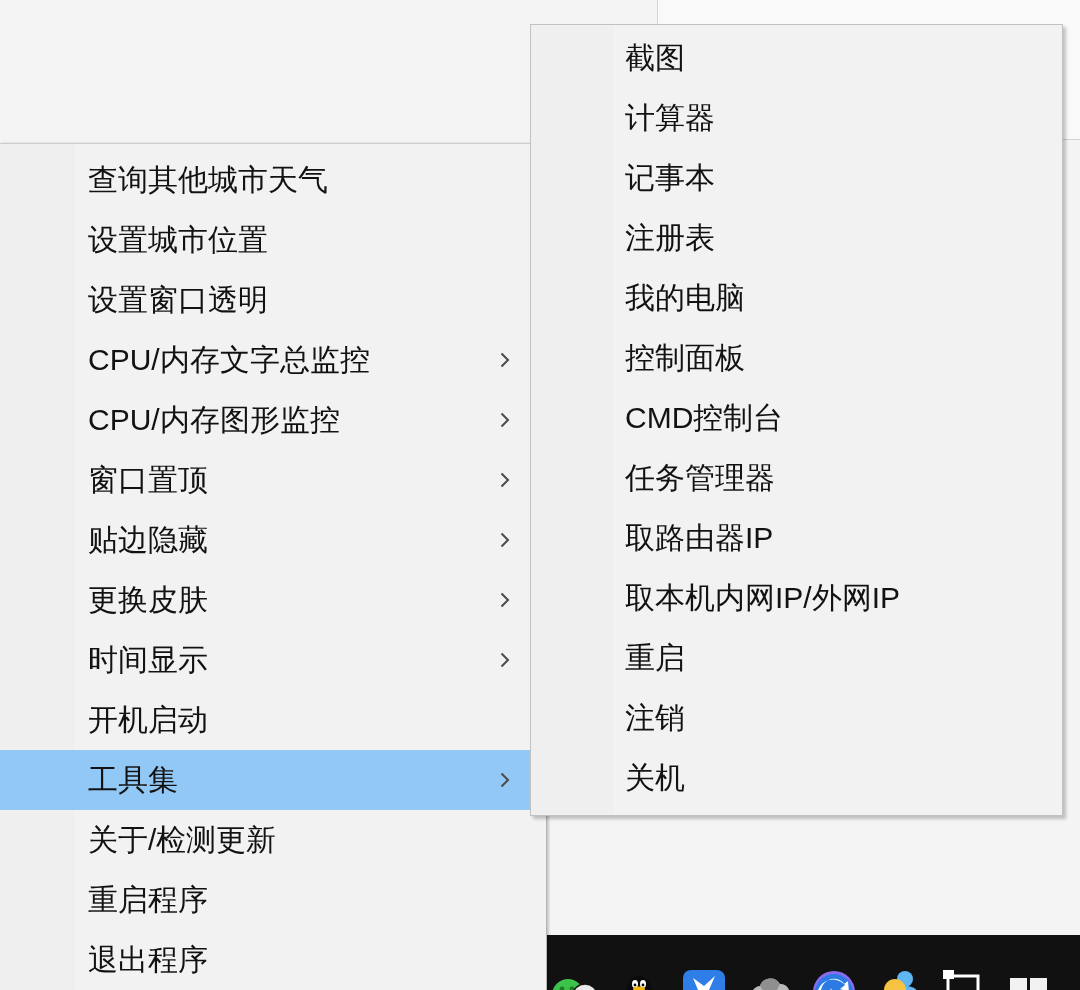  I want to click on menu-item: 计算器, so click(796, 118).